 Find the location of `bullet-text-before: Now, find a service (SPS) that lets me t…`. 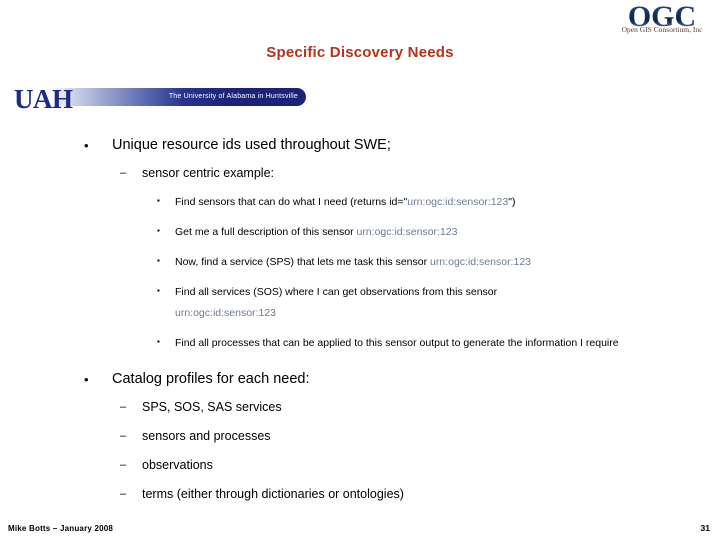

bullet-text-before: Now, find a service (SPS) that lets me t… is located at coordinates (303, 262).